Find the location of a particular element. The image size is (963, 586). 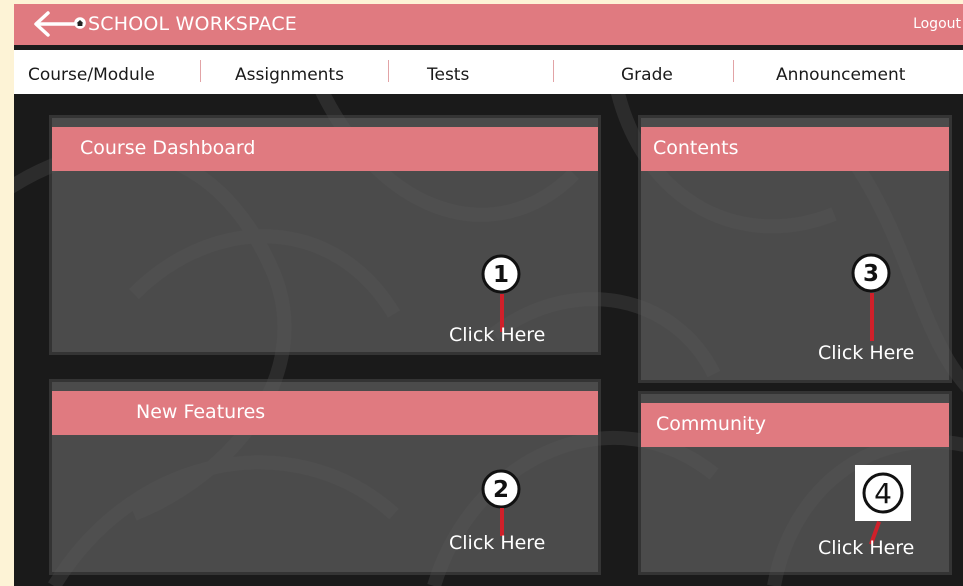

step-number: 3 is located at coordinates (871, 274).